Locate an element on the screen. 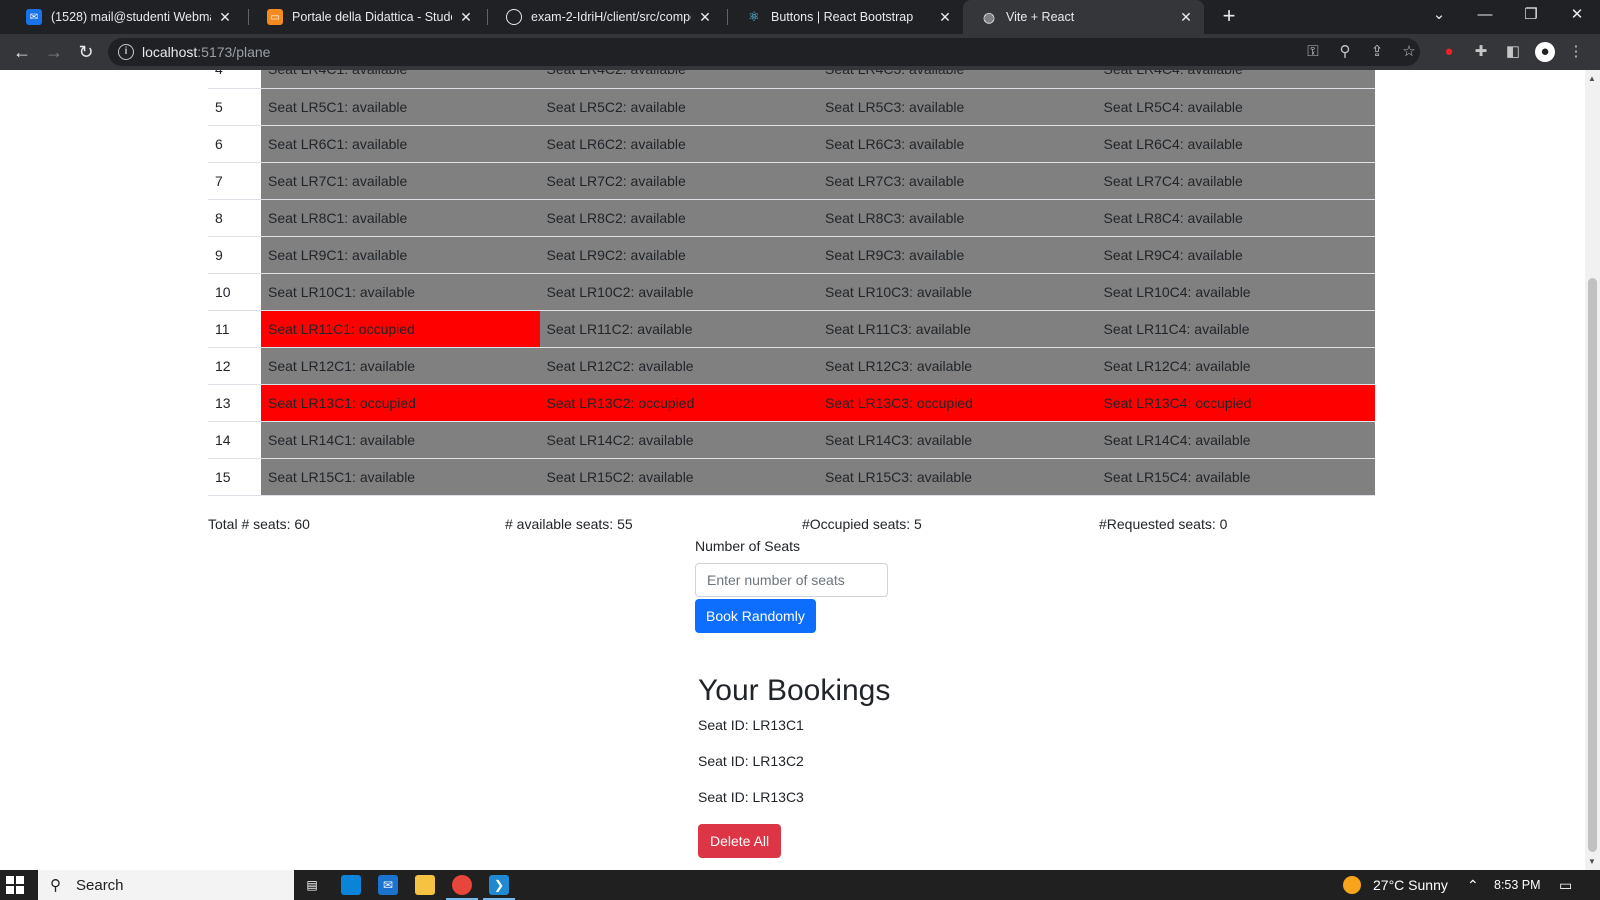  profile-avatar: ● is located at coordinates (1545, 52).